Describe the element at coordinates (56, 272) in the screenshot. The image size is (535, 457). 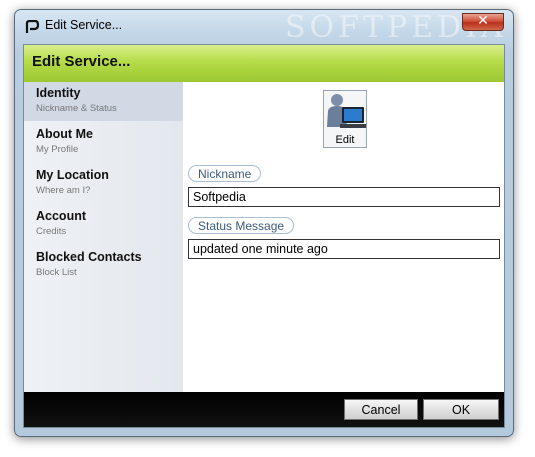
I see `sidebar-item-subtitle: Block List` at that location.